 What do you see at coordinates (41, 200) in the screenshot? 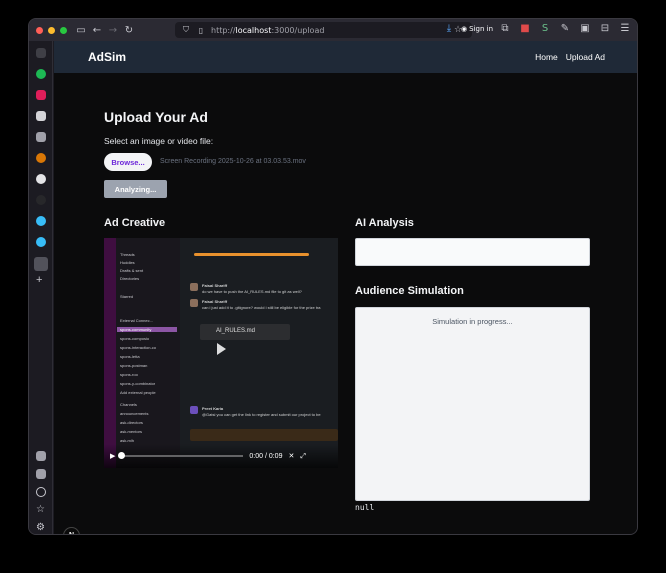
I see `app-dark-icon` at bounding box center [41, 200].